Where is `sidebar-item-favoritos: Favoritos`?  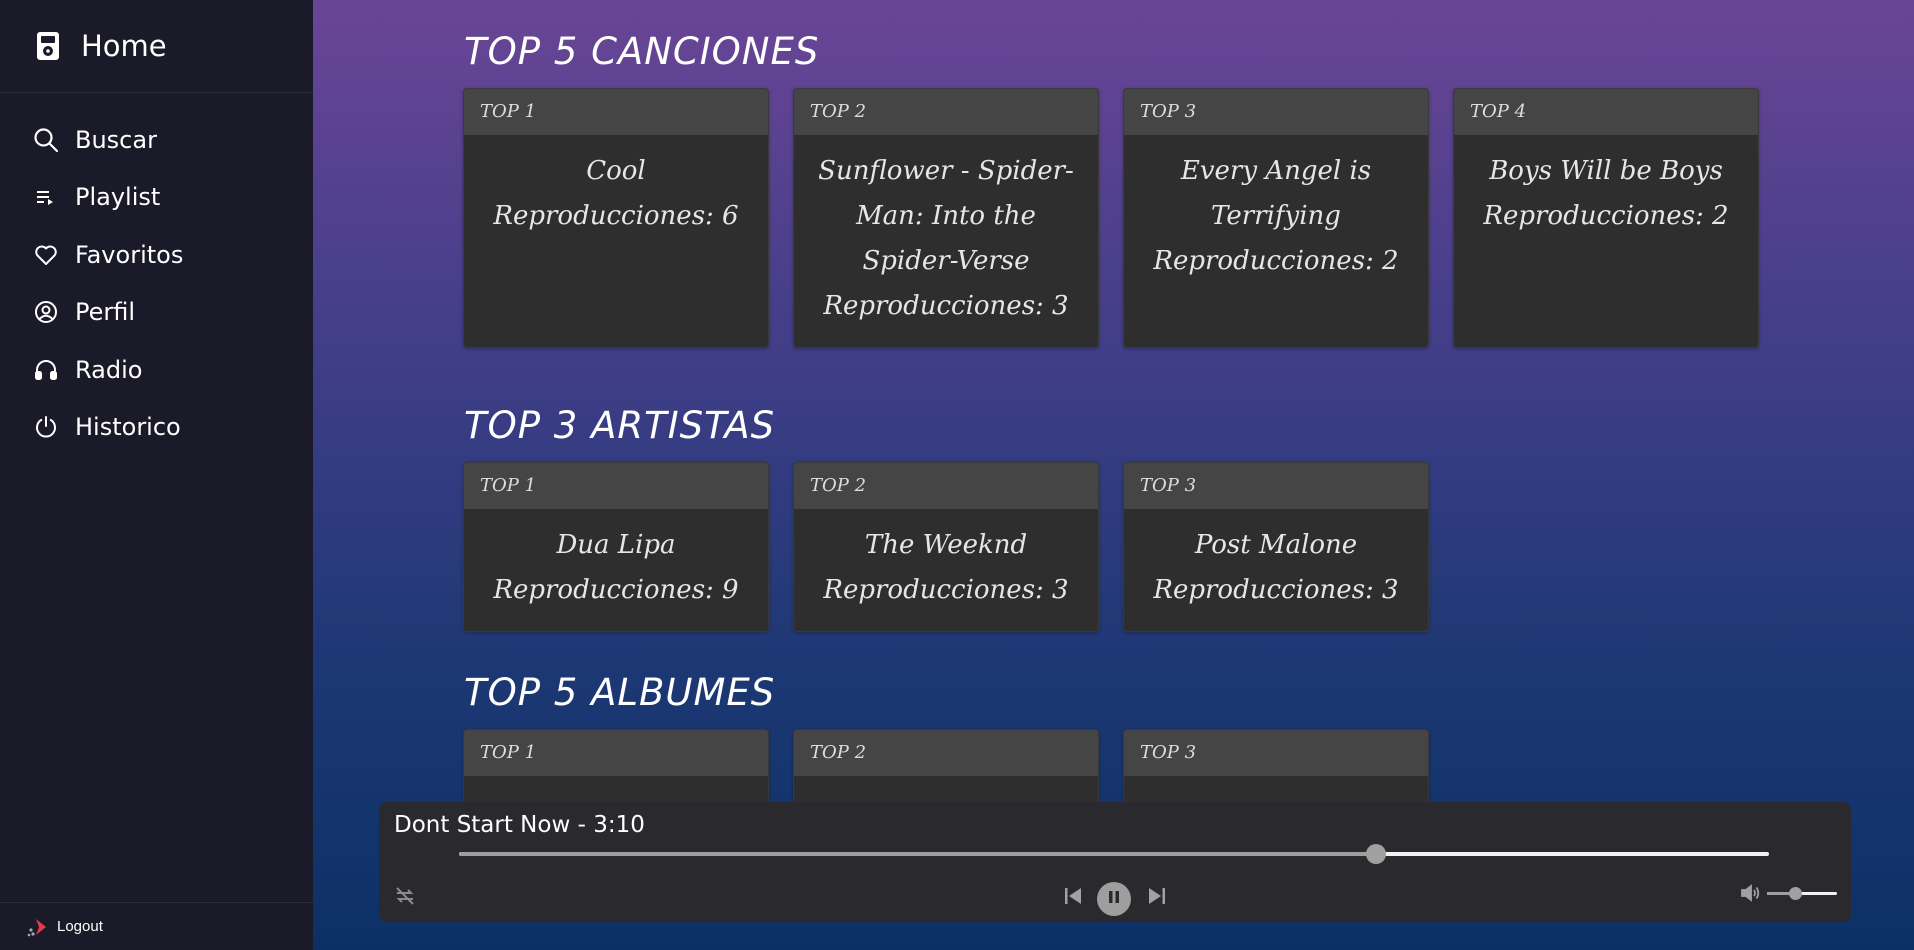 sidebar-item-favoritos: Favoritos is located at coordinates (156, 255).